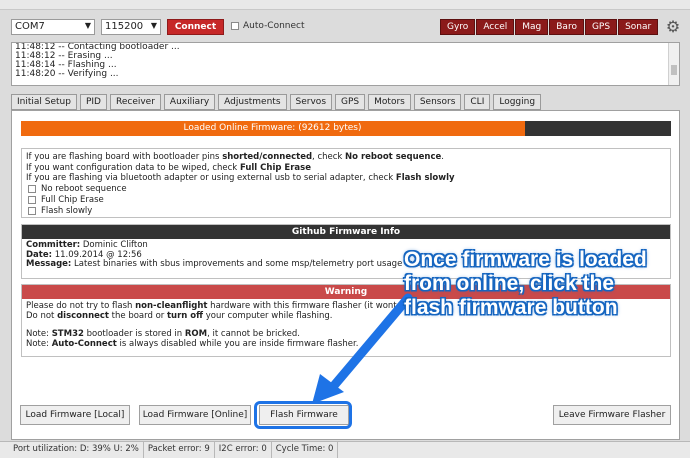 The width and height of the screenshot is (690, 458). What do you see at coordinates (179, 450) in the screenshot?
I see `packet-error: Packet error: 9` at bounding box center [179, 450].